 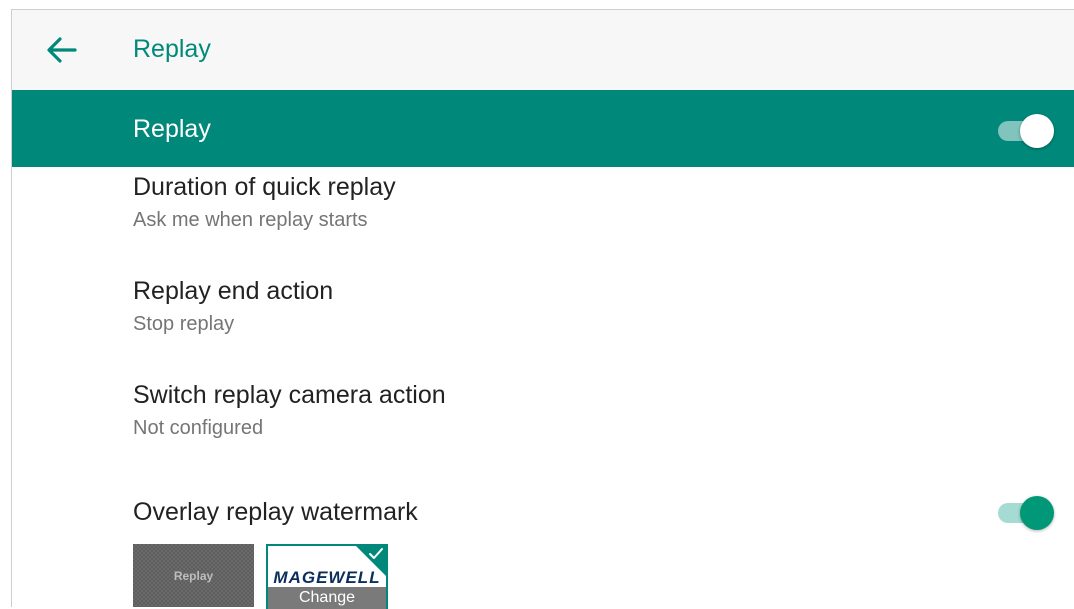 I want to click on pref-replay-end-action: Replay end action Stop replay, so click(x=233, y=306).